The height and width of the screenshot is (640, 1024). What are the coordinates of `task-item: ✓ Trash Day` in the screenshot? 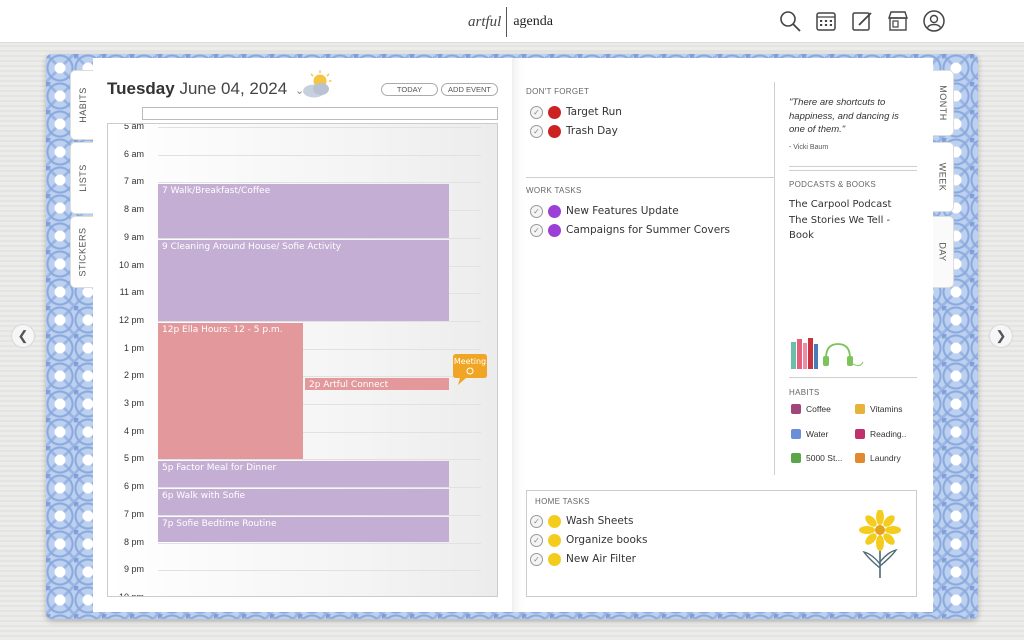 It's located at (574, 131).